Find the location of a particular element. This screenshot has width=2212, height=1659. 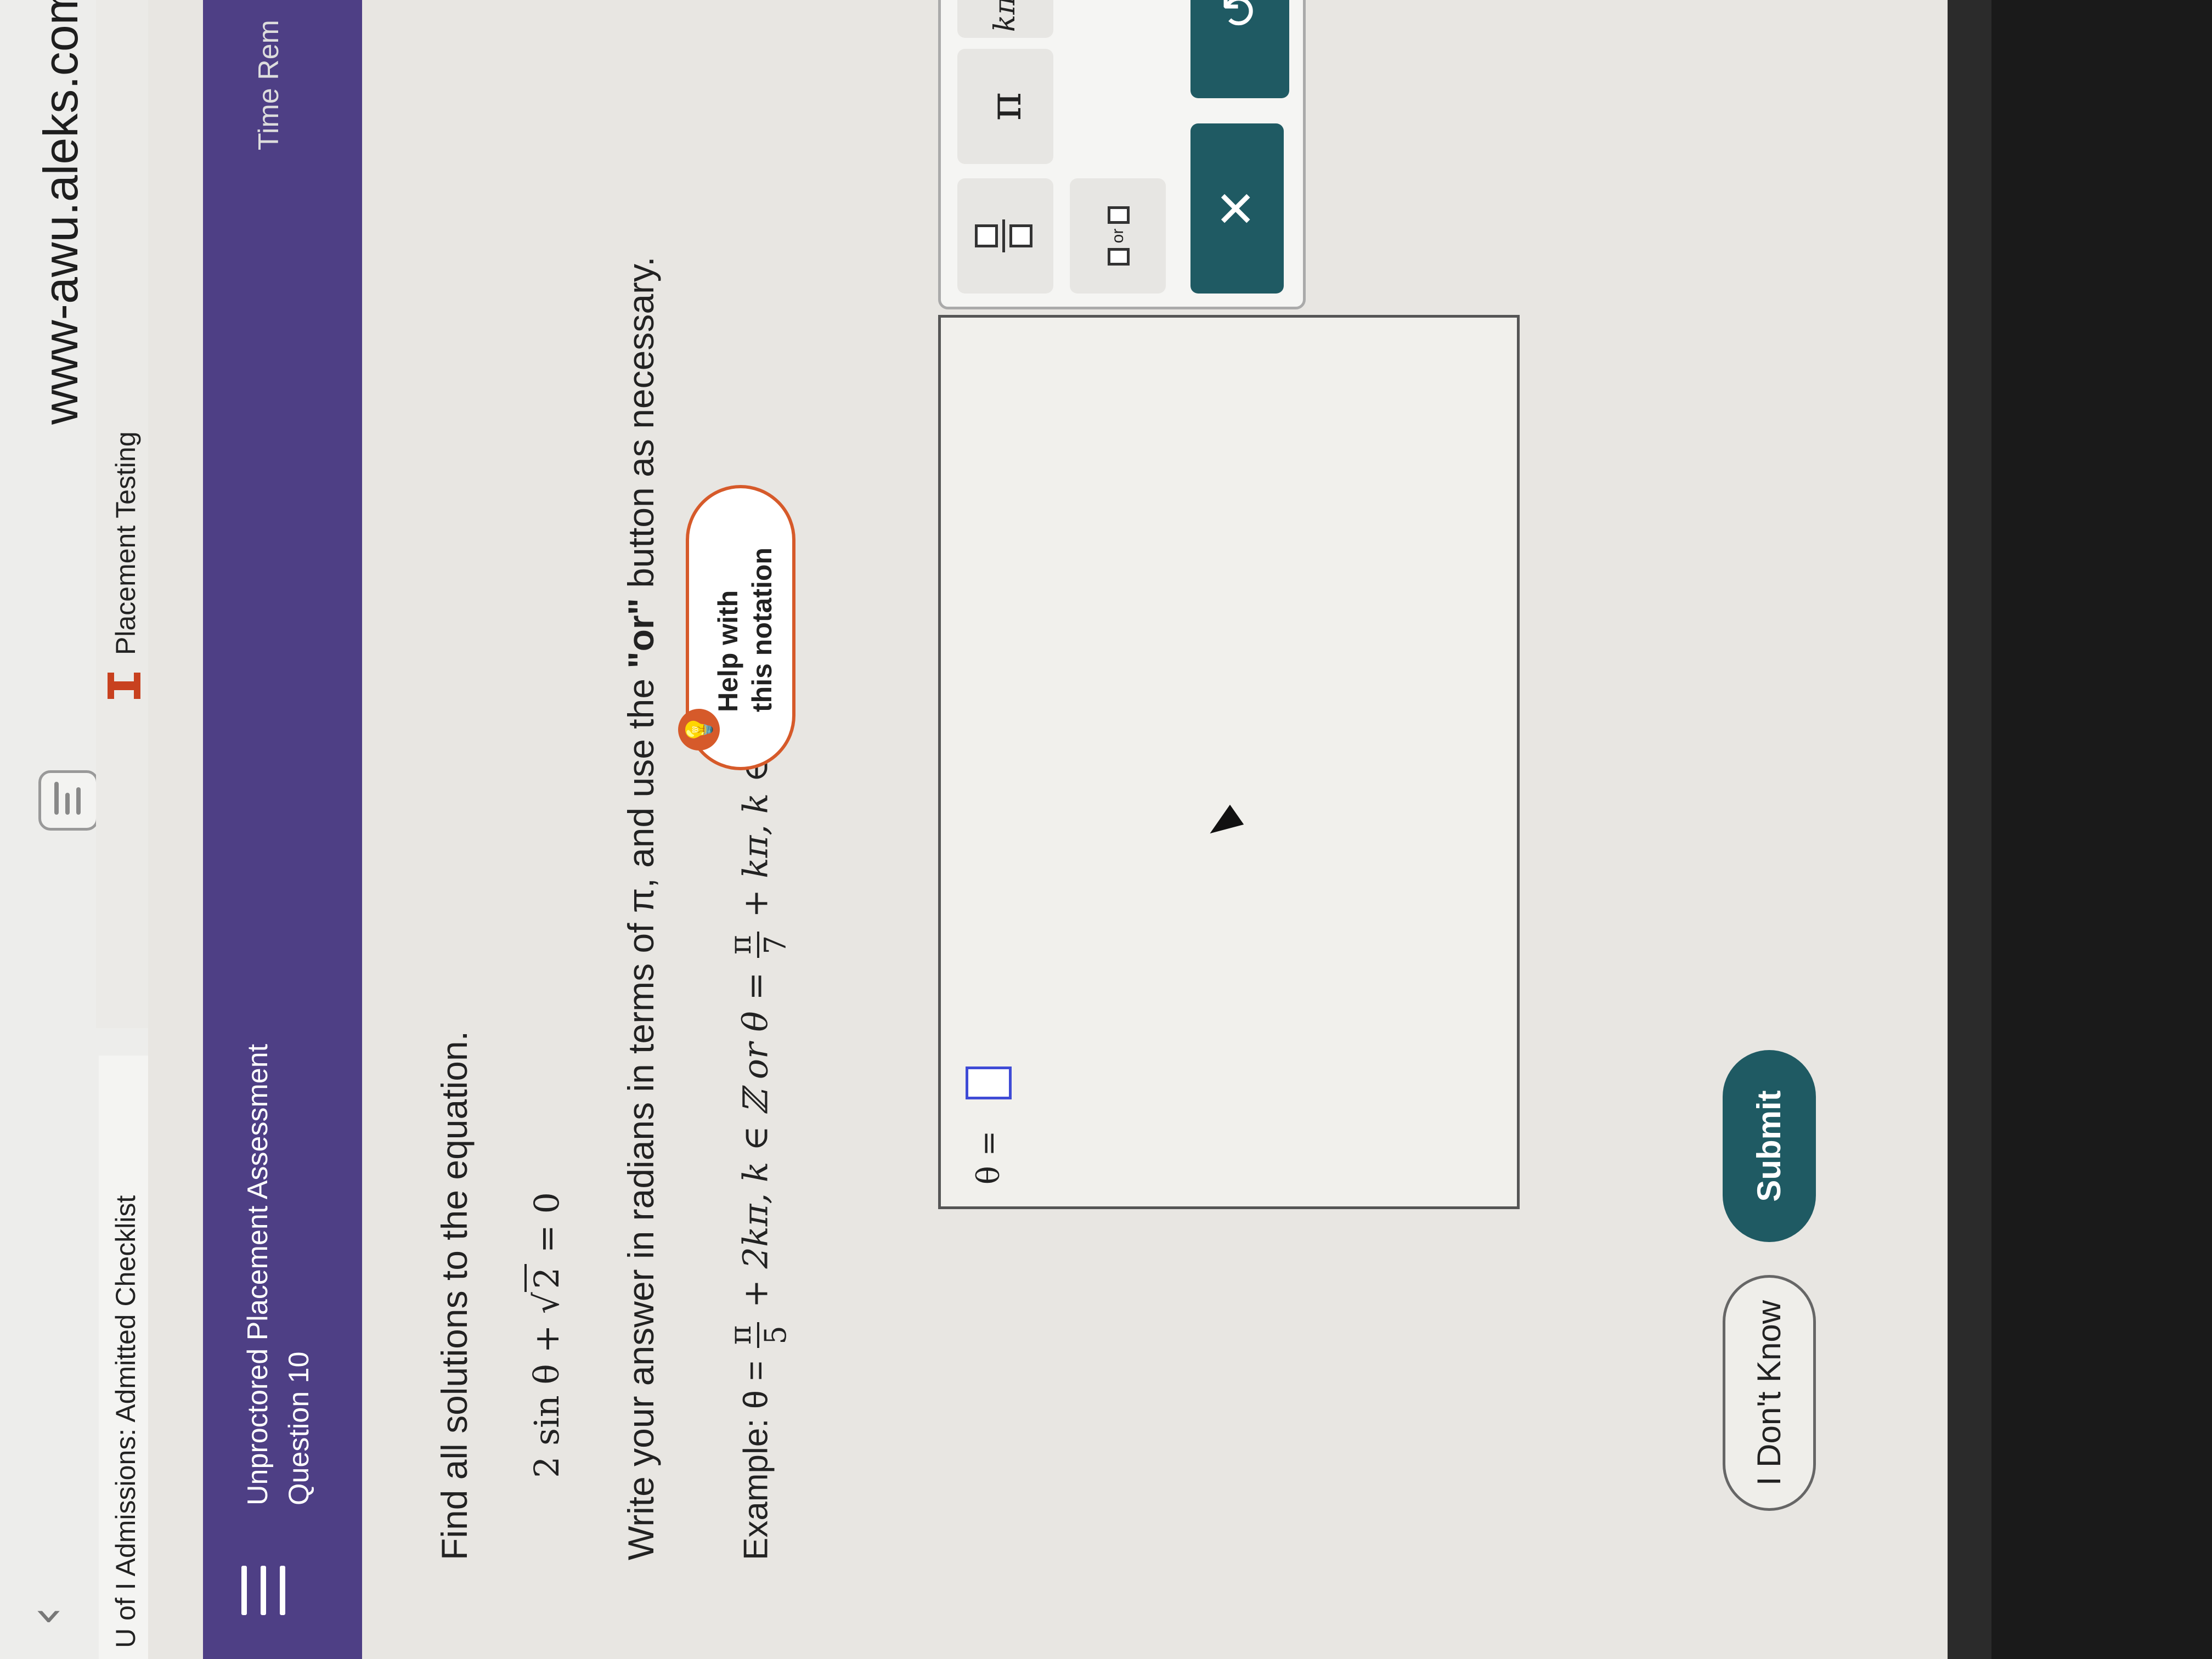

instruction-or: "or" is located at coordinates (641, 634).